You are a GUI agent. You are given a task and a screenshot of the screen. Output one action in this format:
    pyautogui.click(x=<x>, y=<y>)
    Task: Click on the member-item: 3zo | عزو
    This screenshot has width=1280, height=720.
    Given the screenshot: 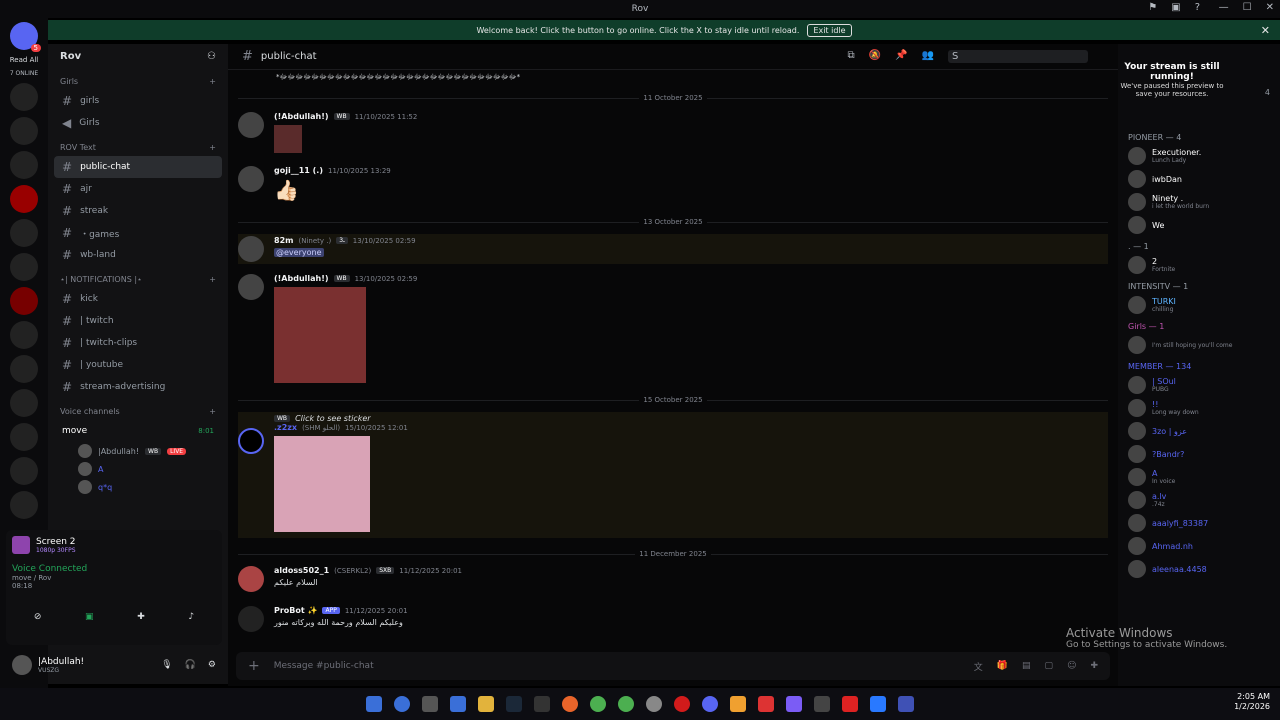 What is the action you would take?
    pyautogui.click(x=1199, y=431)
    